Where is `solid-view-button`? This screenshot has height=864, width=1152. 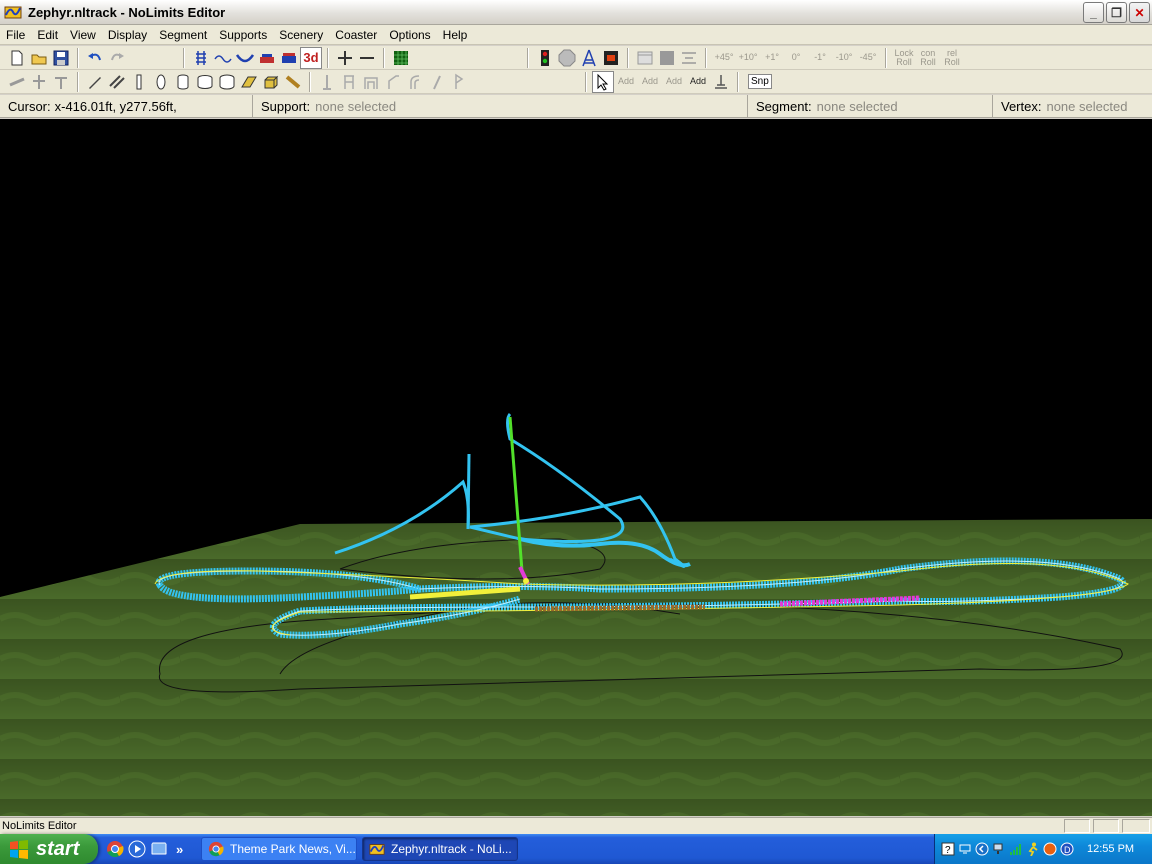
solid-view-button is located at coordinates (667, 58).